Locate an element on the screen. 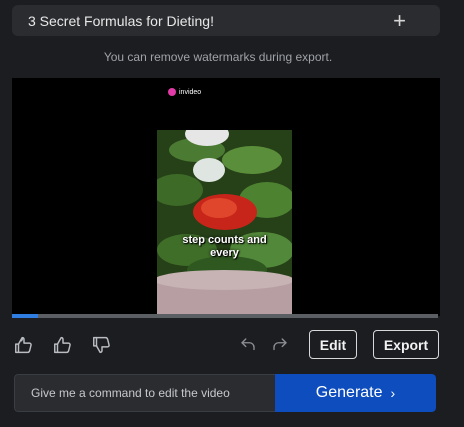  thumbs-down-icon is located at coordinates (102, 345).